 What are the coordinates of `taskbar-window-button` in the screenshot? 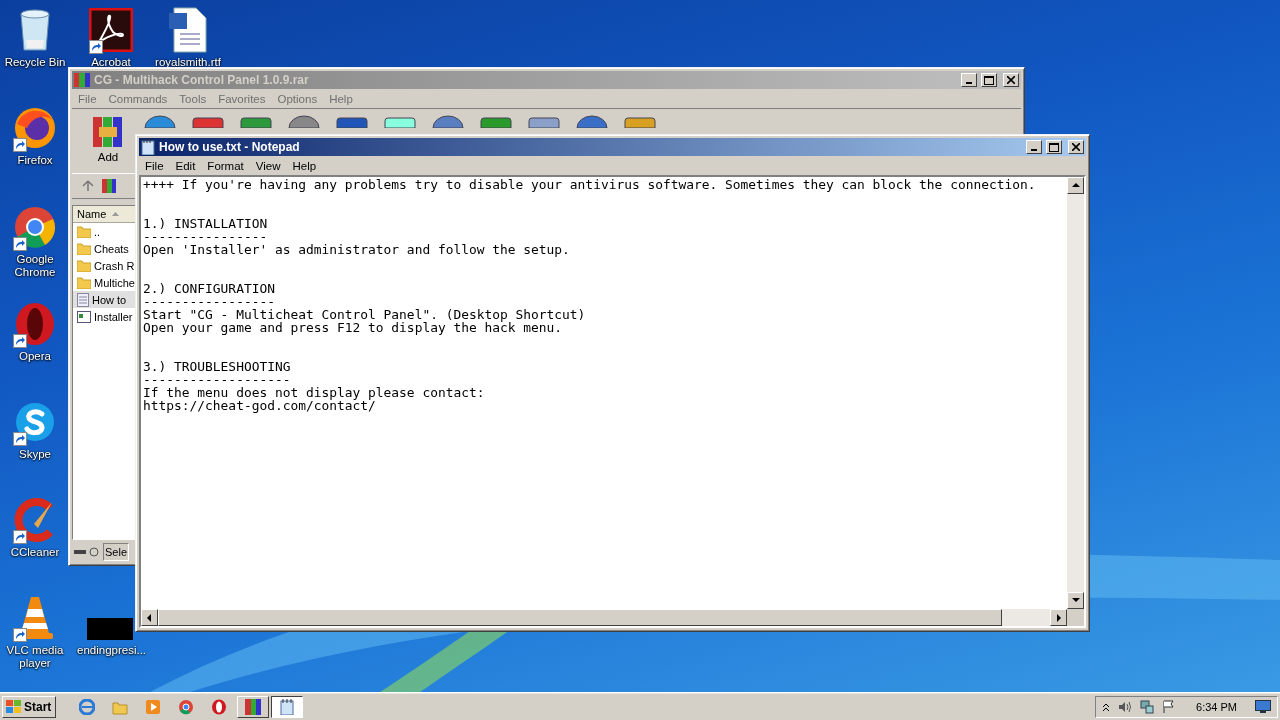 It's located at (287, 706).